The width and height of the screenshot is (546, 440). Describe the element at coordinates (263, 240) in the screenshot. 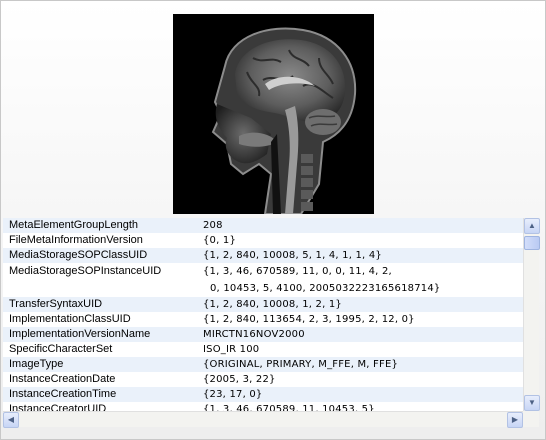

I see `table-row: FileMetaInformationVersion {0, 1}` at that location.